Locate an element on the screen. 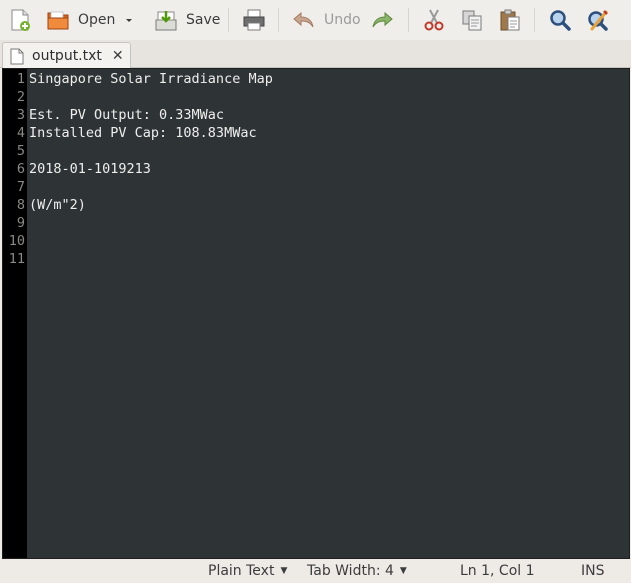 This screenshot has height=583, width=631. open-dropdown-button is located at coordinates (129, 20).